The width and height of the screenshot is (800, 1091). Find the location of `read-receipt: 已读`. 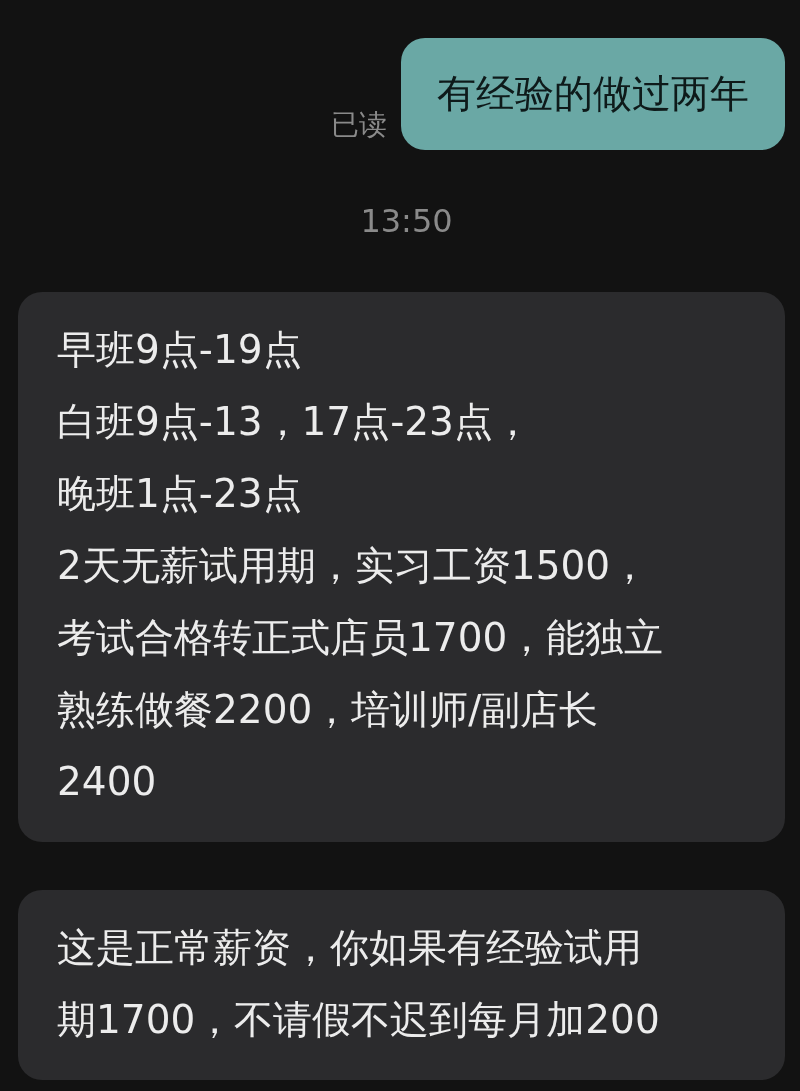

read-receipt: 已读 is located at coordinates (359, 125).